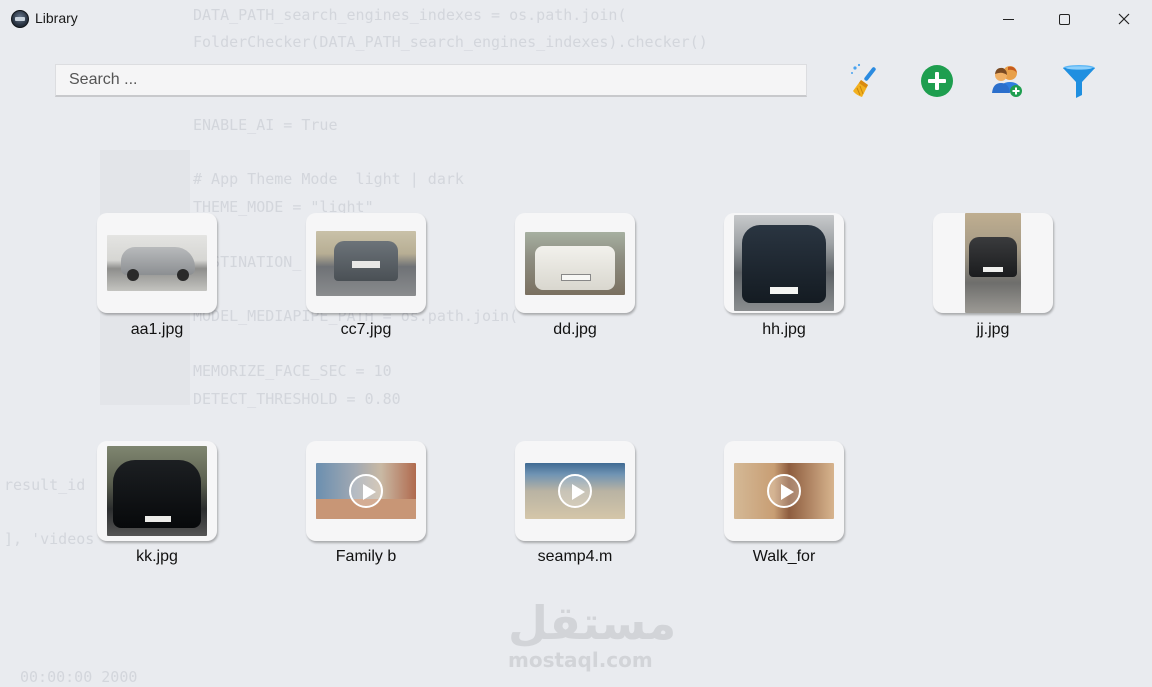 The width and height of the screenshot is (1152, 687). What do you see at coordinates (863, 80) in the screenshot?
I see `broom-icon` at bounding box center [863, 80].